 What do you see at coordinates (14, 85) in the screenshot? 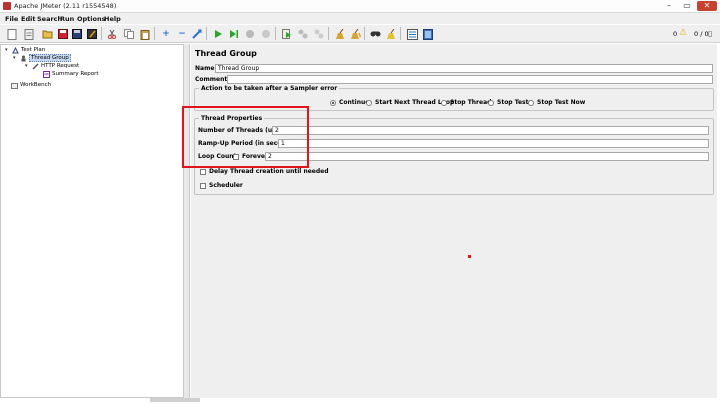
I see `workbench-icon` at bounding box center [14, 85].